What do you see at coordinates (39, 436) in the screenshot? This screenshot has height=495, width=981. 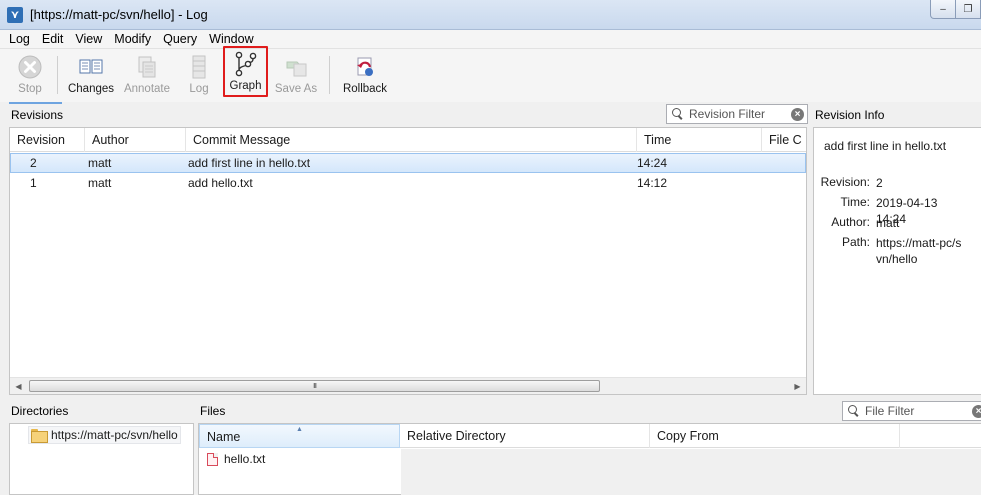 I see `folder-icon` at bounding box center [39, 436].